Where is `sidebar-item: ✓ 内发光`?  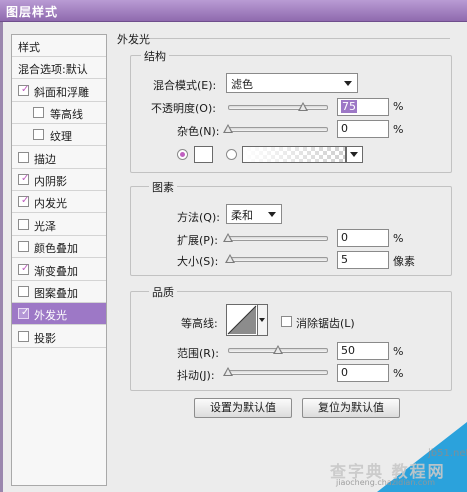
sidebar-item: ✓ 内发光 is located at coordinates (59, 202).